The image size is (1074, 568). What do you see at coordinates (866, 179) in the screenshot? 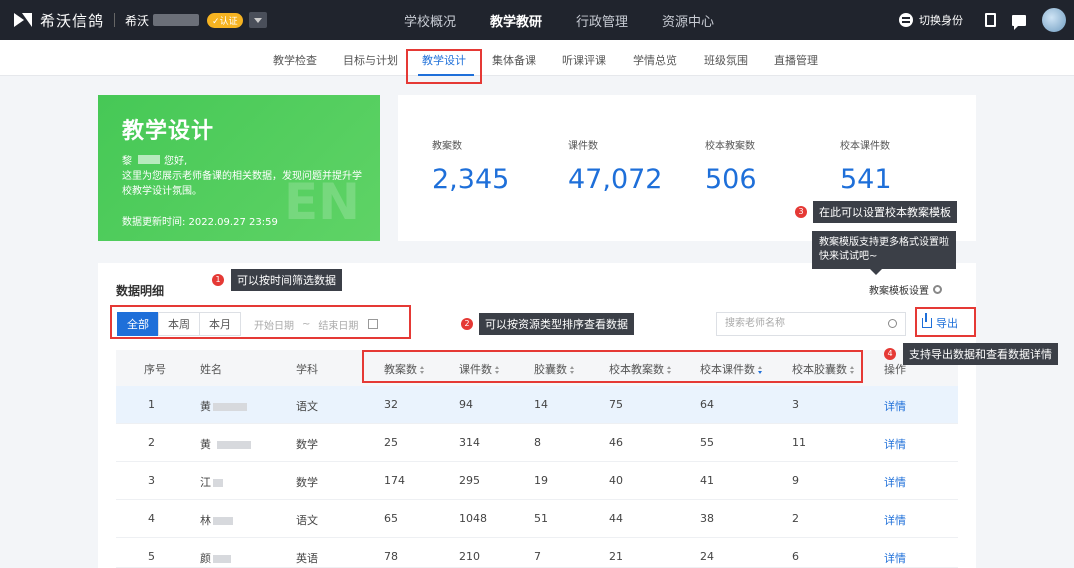
I see `stat-value: 541` at bounding box center [866, 179].